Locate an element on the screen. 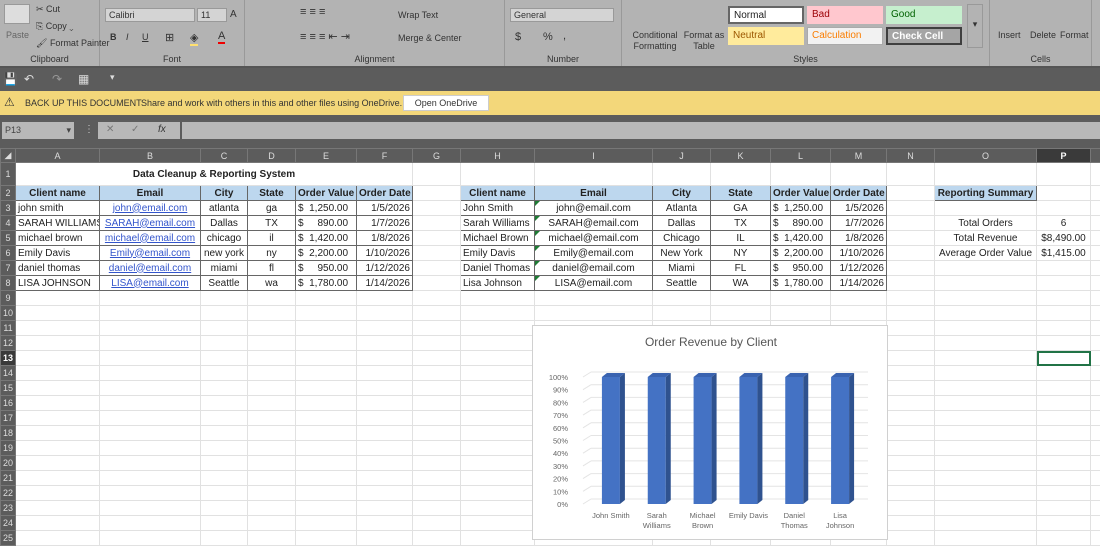  underline-button: U is located at coordinates (145, 37).